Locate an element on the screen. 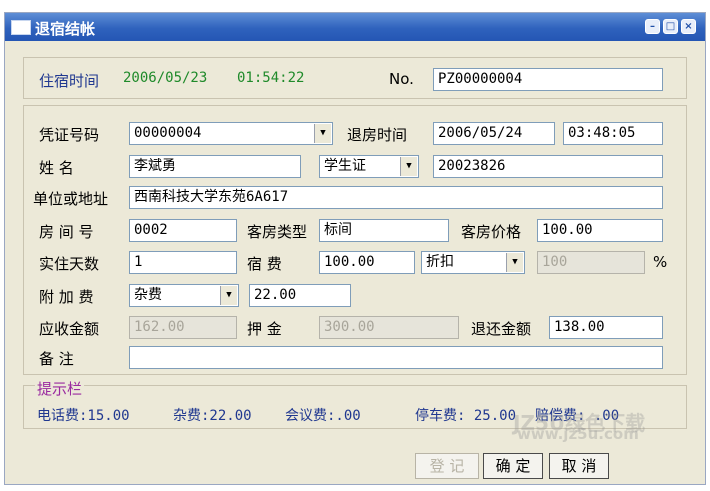 Image resolution: width=710 pixels, height=491 pixels. stay-time: 01:54:22 is located at coordinates (271, 78).